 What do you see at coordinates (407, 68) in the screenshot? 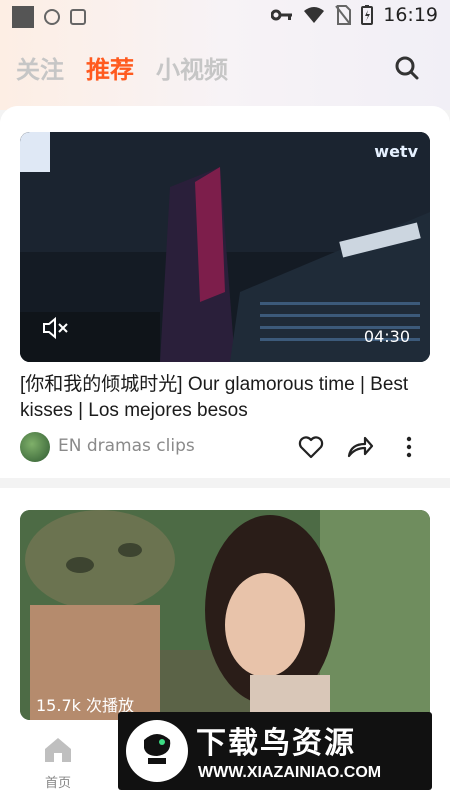
I see `search-icon` at bounding box center [407, 68].